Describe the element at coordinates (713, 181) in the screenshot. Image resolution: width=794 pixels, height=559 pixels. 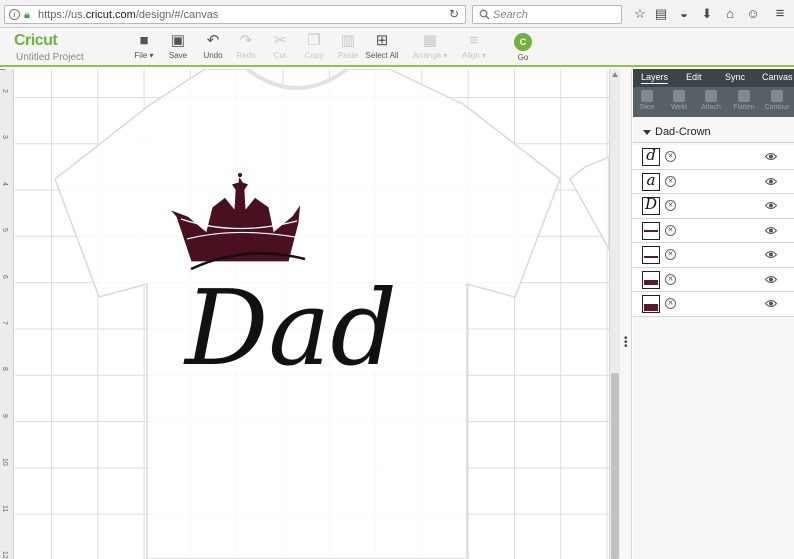
I see `layer-row: a ✕` at that location.